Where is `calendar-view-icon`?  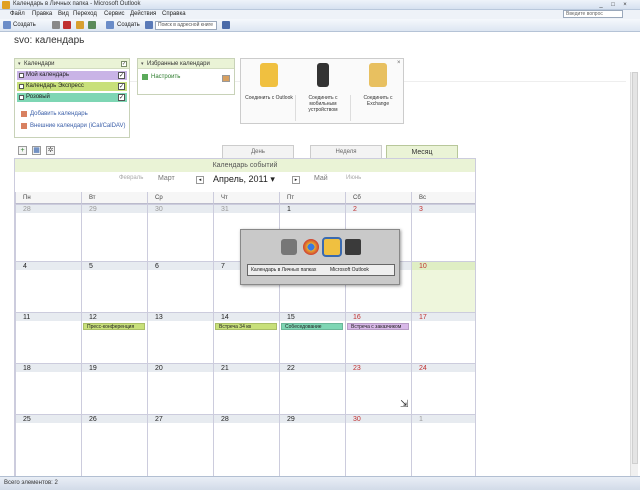
calendar-view-icon is located at coordinates (92, 25).